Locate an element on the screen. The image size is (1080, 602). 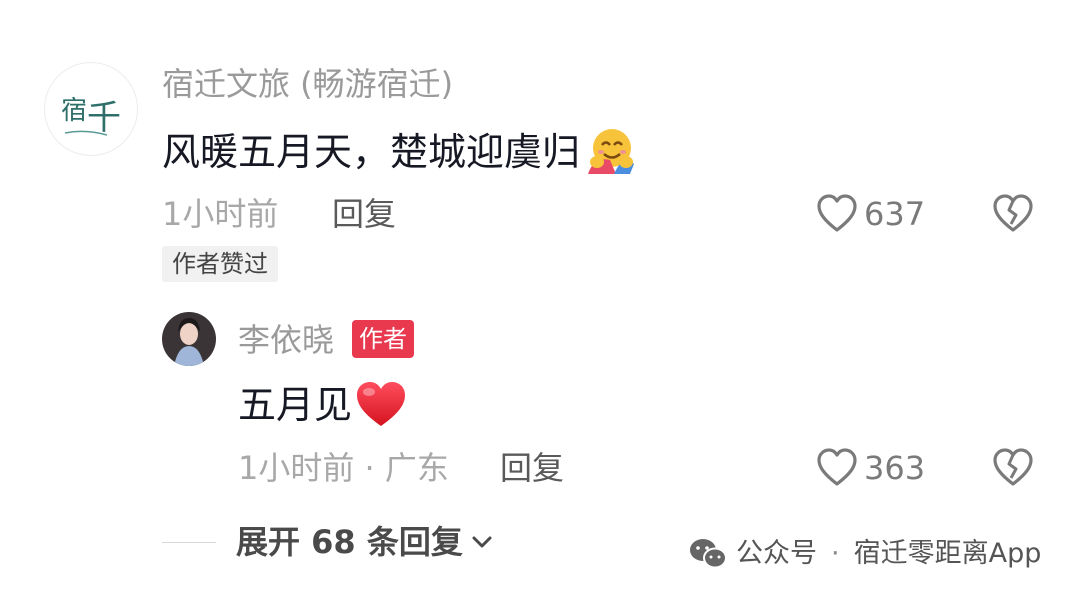
watermark: 公众号 · 宿迁零距离App is located at coordinates (864, 554).